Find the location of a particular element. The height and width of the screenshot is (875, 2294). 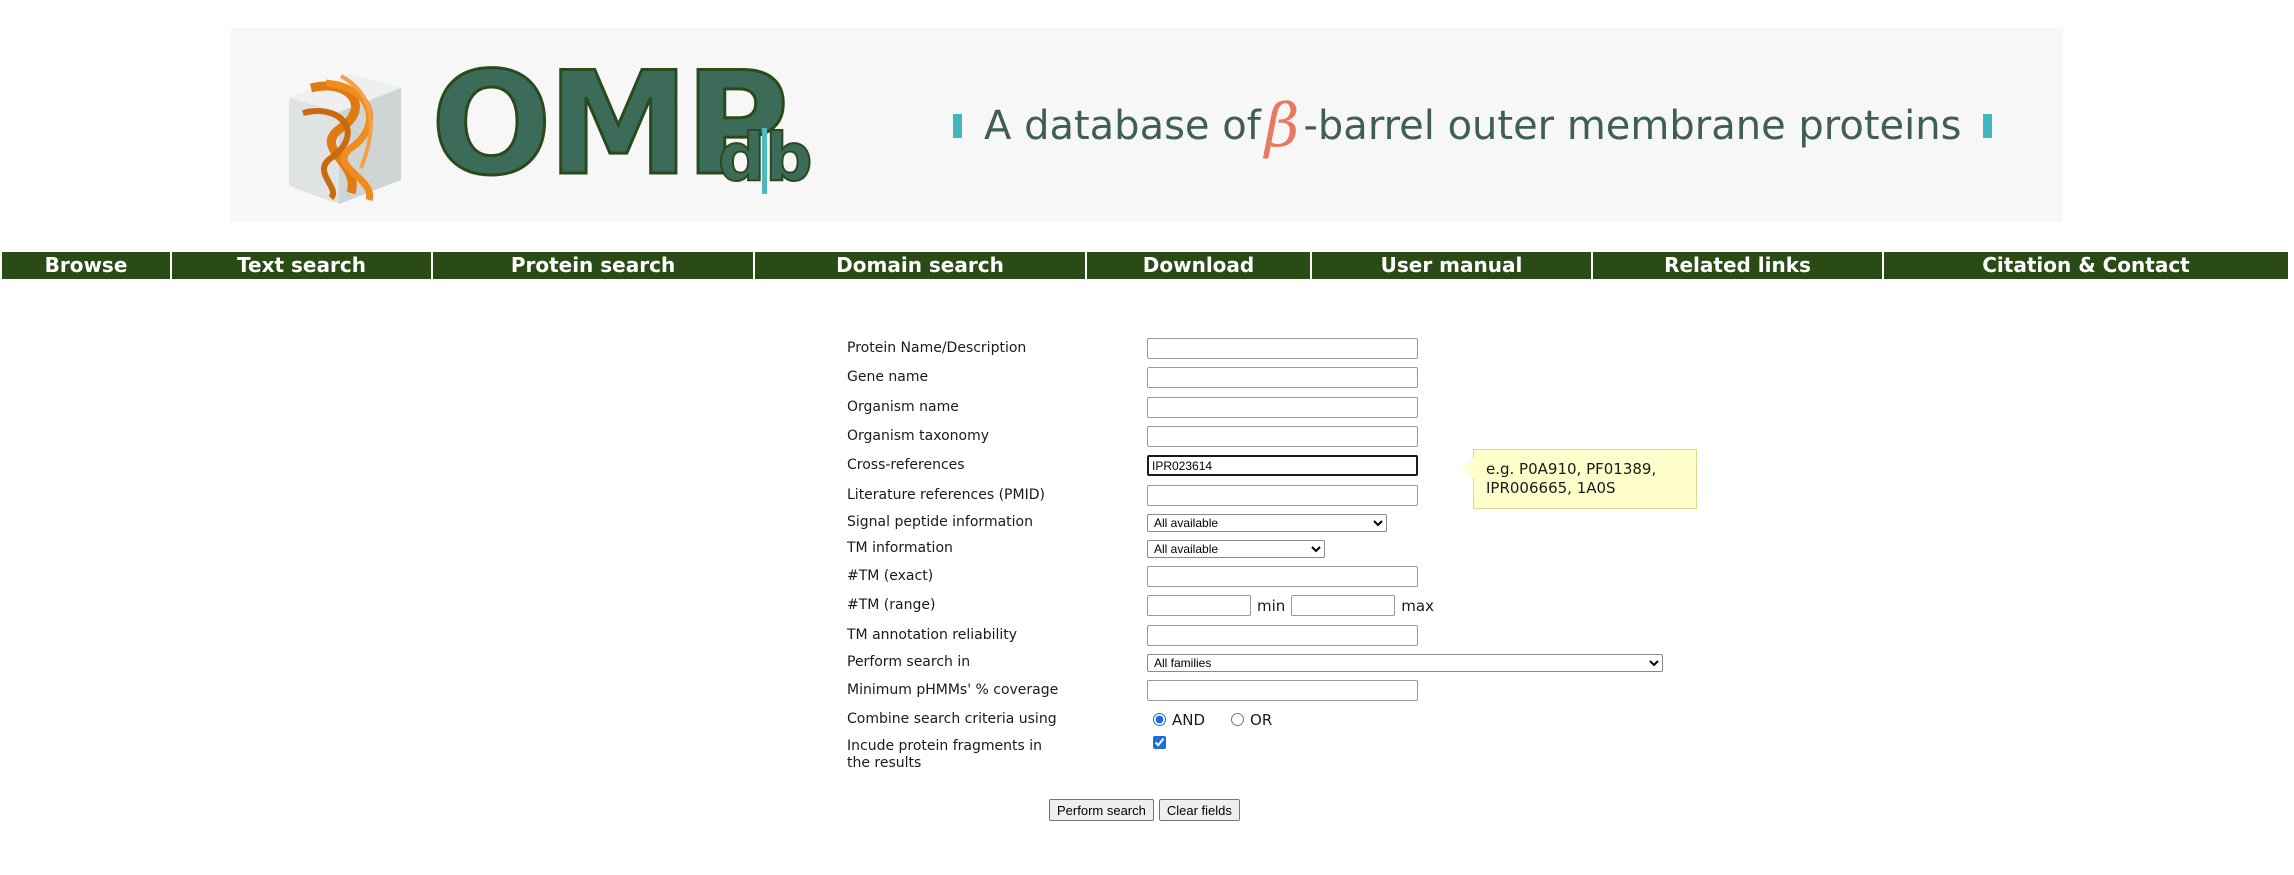

combine-label: Combine search criteria using is located at coordinates (952, 719).